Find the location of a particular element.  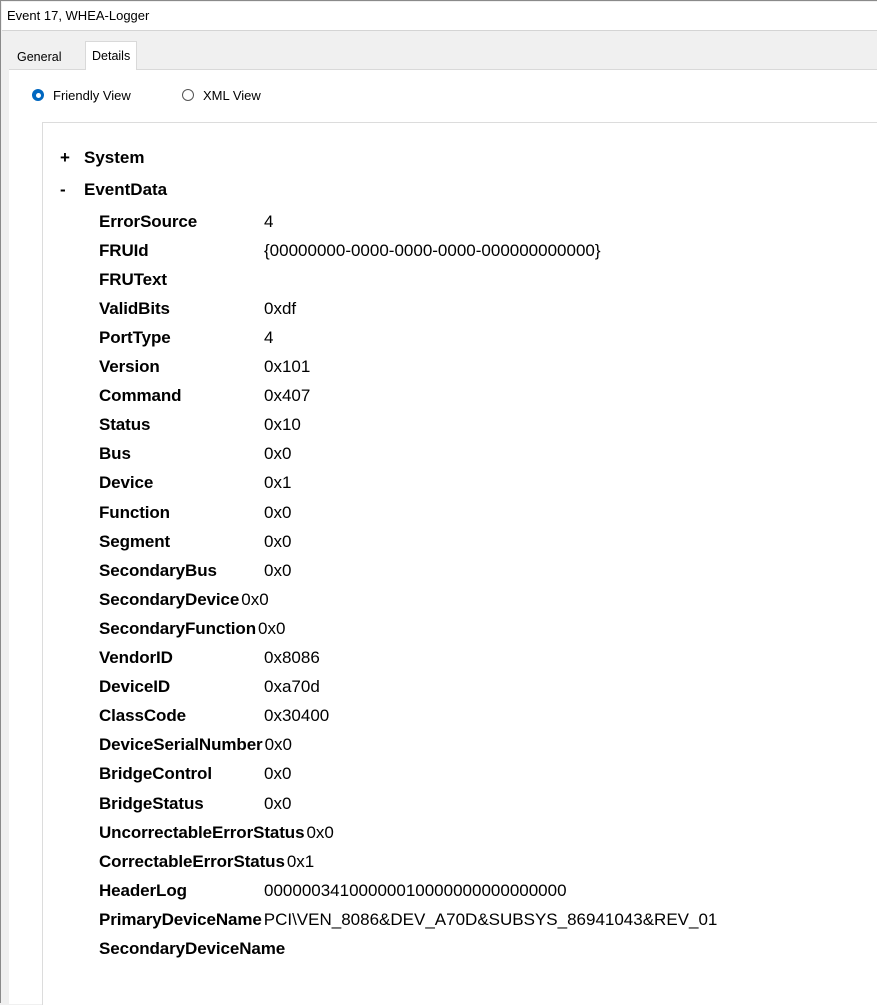

tab-general: General is located at coordinates (39, 57).